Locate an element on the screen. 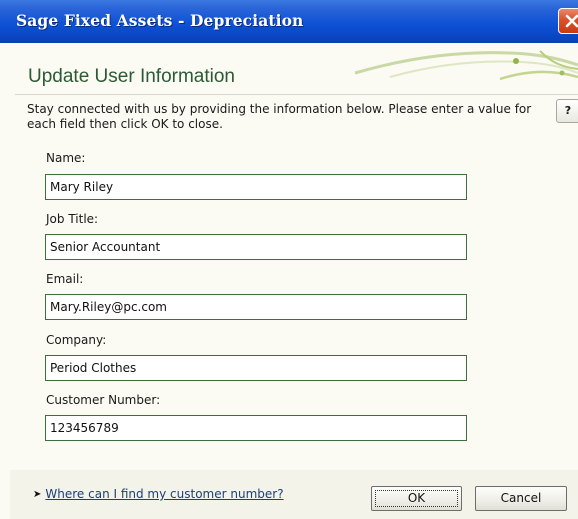 Image resolution: width=578 pixels, height=519 pixels. page-title: Update User Information is located at coordinates (131, 76).